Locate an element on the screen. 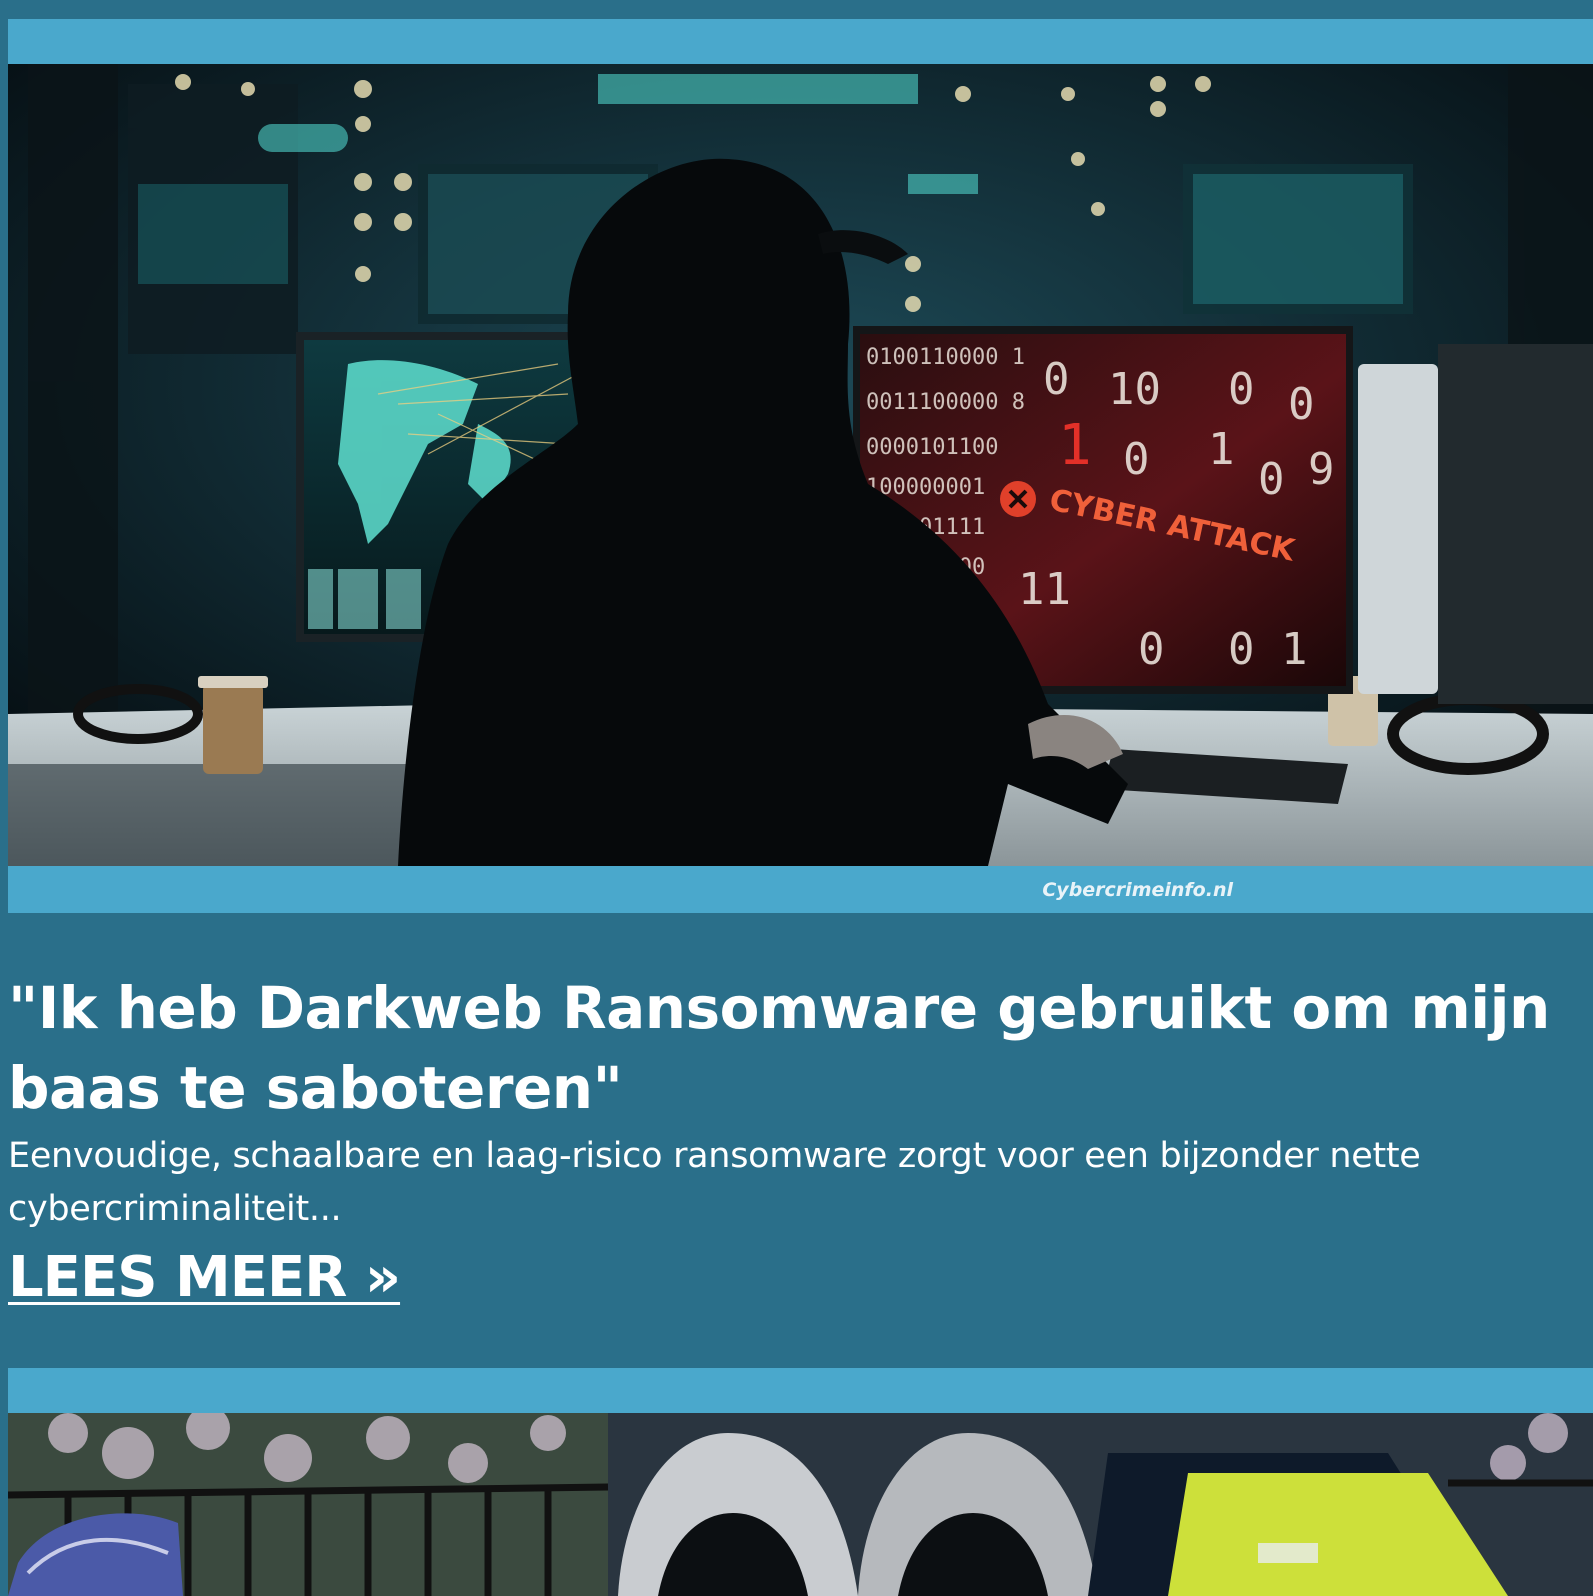  svg-text: 0 1 is located at coordinates (1267, 649).